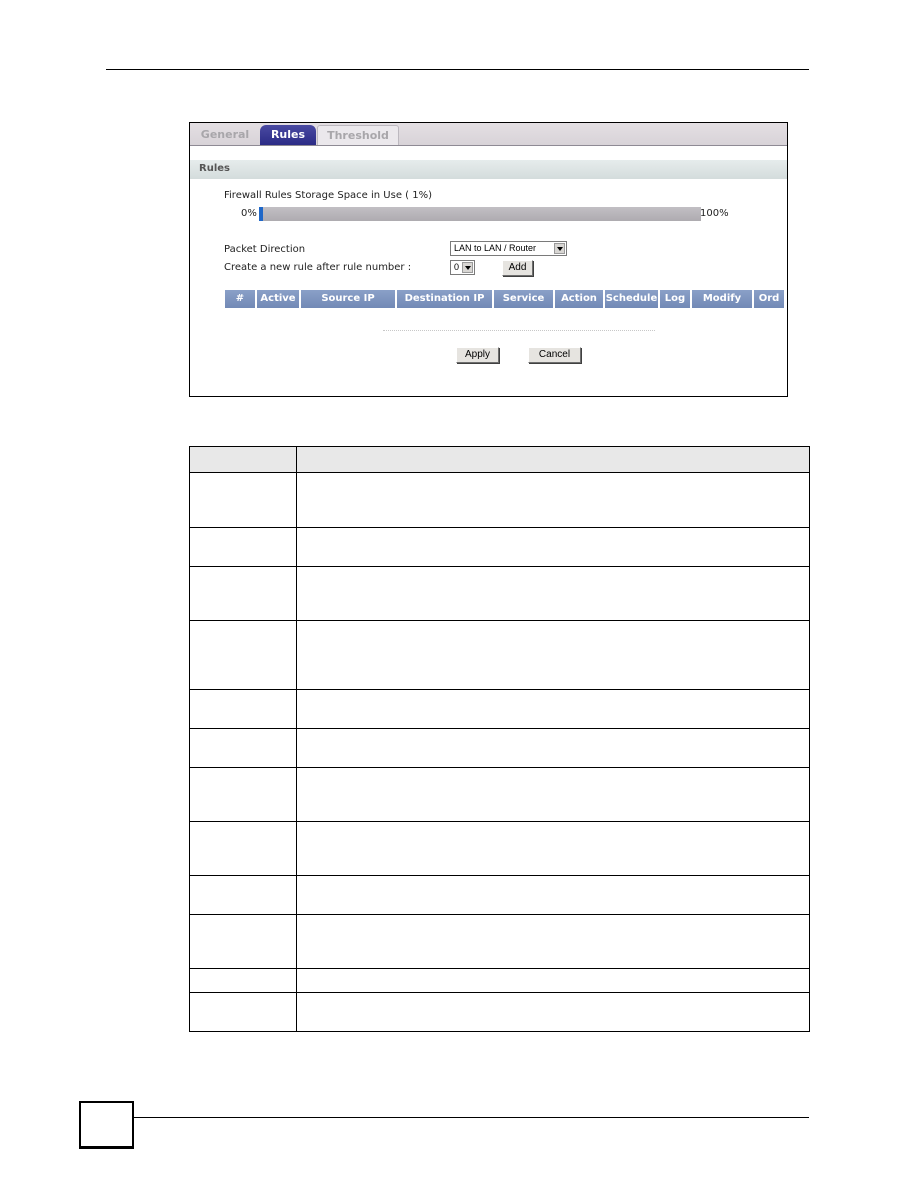  I want to click on add-button: Add, so click(517, 268).